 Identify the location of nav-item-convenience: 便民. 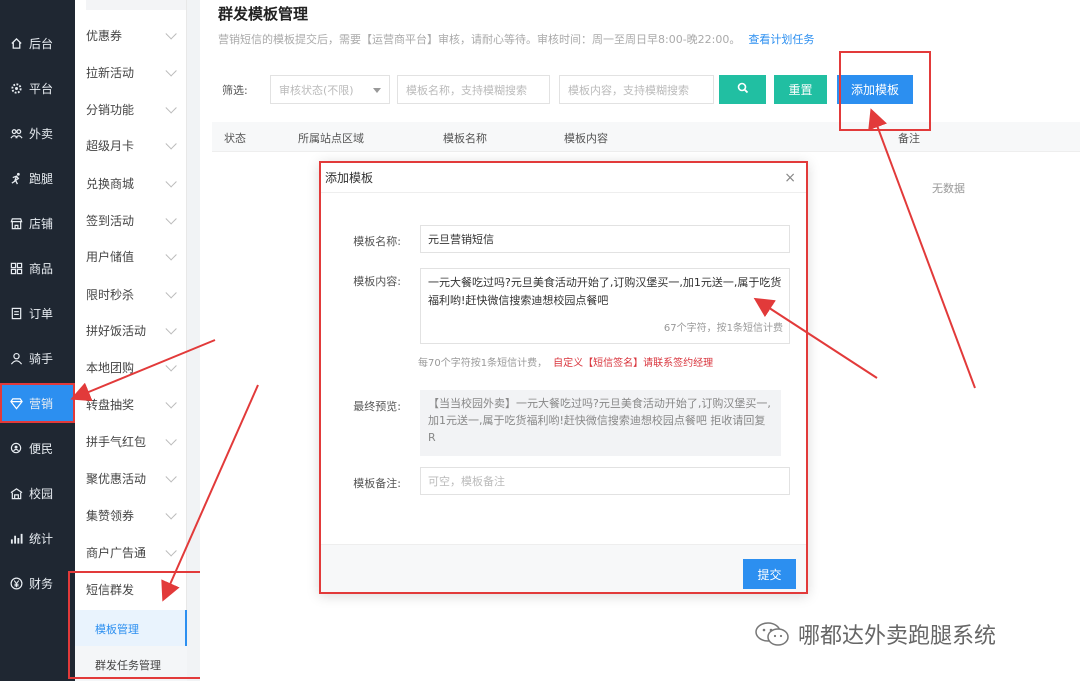
(37, 448).